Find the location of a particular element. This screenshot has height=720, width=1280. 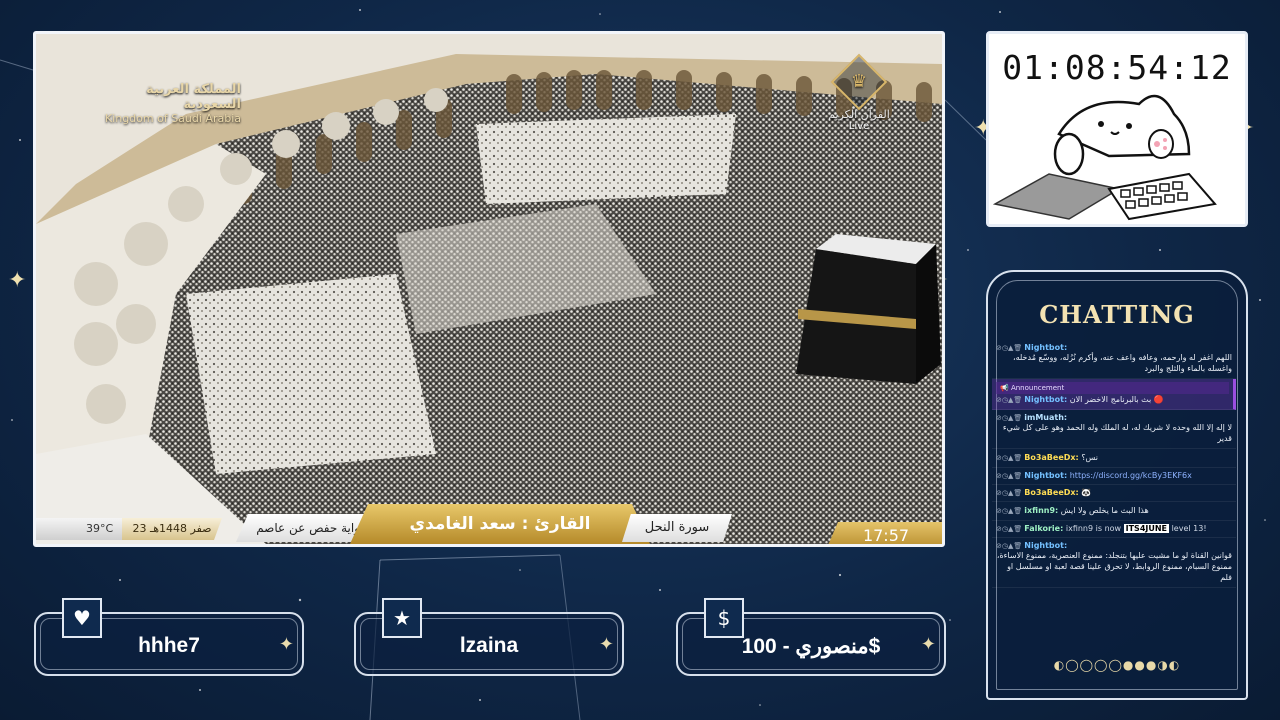

discord-link: https://discord.gg/kcBy3EKF6x is located at coordinates (1131, 475).